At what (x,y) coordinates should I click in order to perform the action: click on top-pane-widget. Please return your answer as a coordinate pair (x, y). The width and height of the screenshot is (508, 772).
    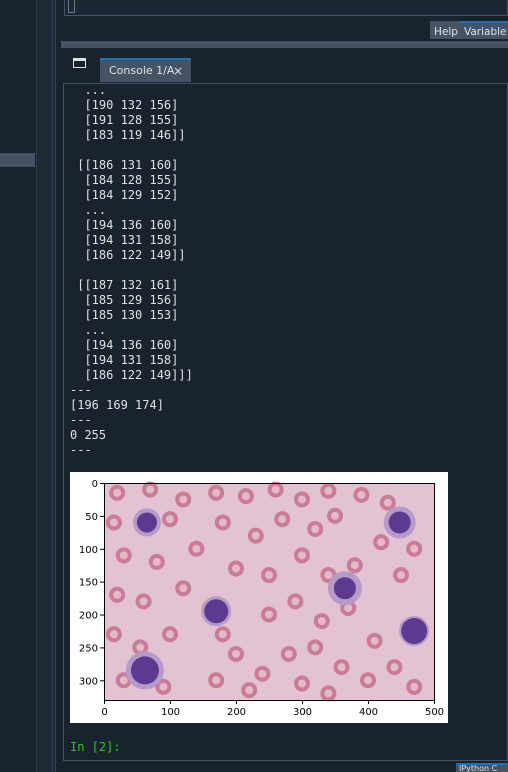
    Looking at the image, I should click on (286, 8).